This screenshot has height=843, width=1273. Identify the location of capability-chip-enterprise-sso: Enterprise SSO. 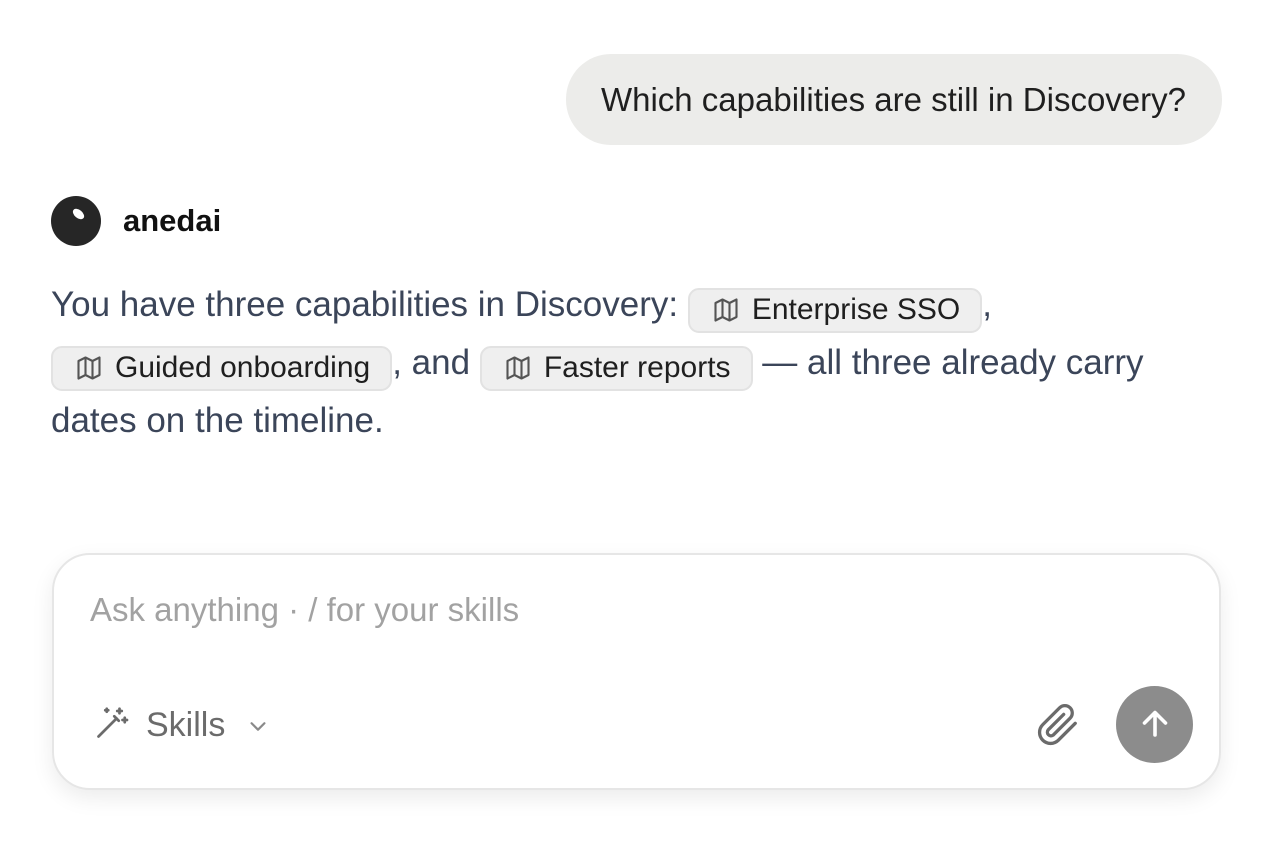
(835, 310).